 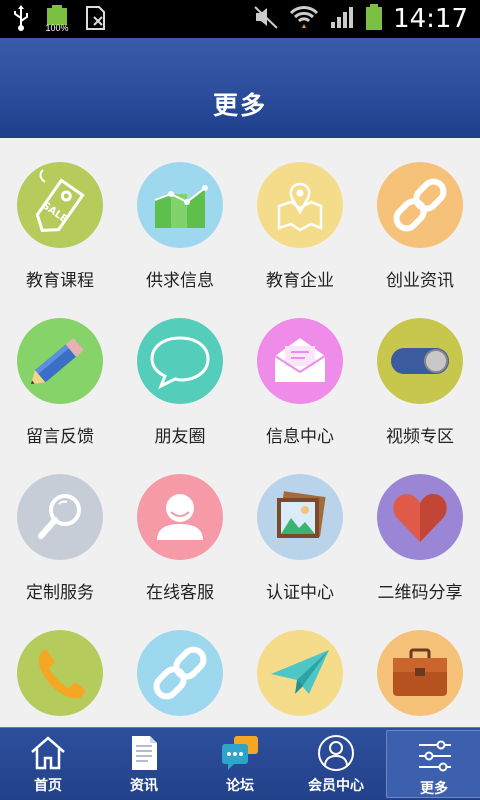 What do you see at coordinates (240, 753) in the screenshot?
I see `forum-icon` at bounding box center [240, 753].